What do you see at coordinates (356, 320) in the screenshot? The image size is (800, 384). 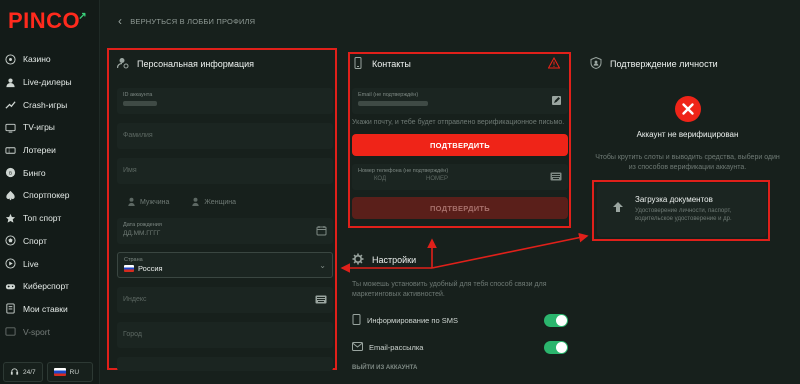 I see `phone-icon` at bounding box center [356, 320].